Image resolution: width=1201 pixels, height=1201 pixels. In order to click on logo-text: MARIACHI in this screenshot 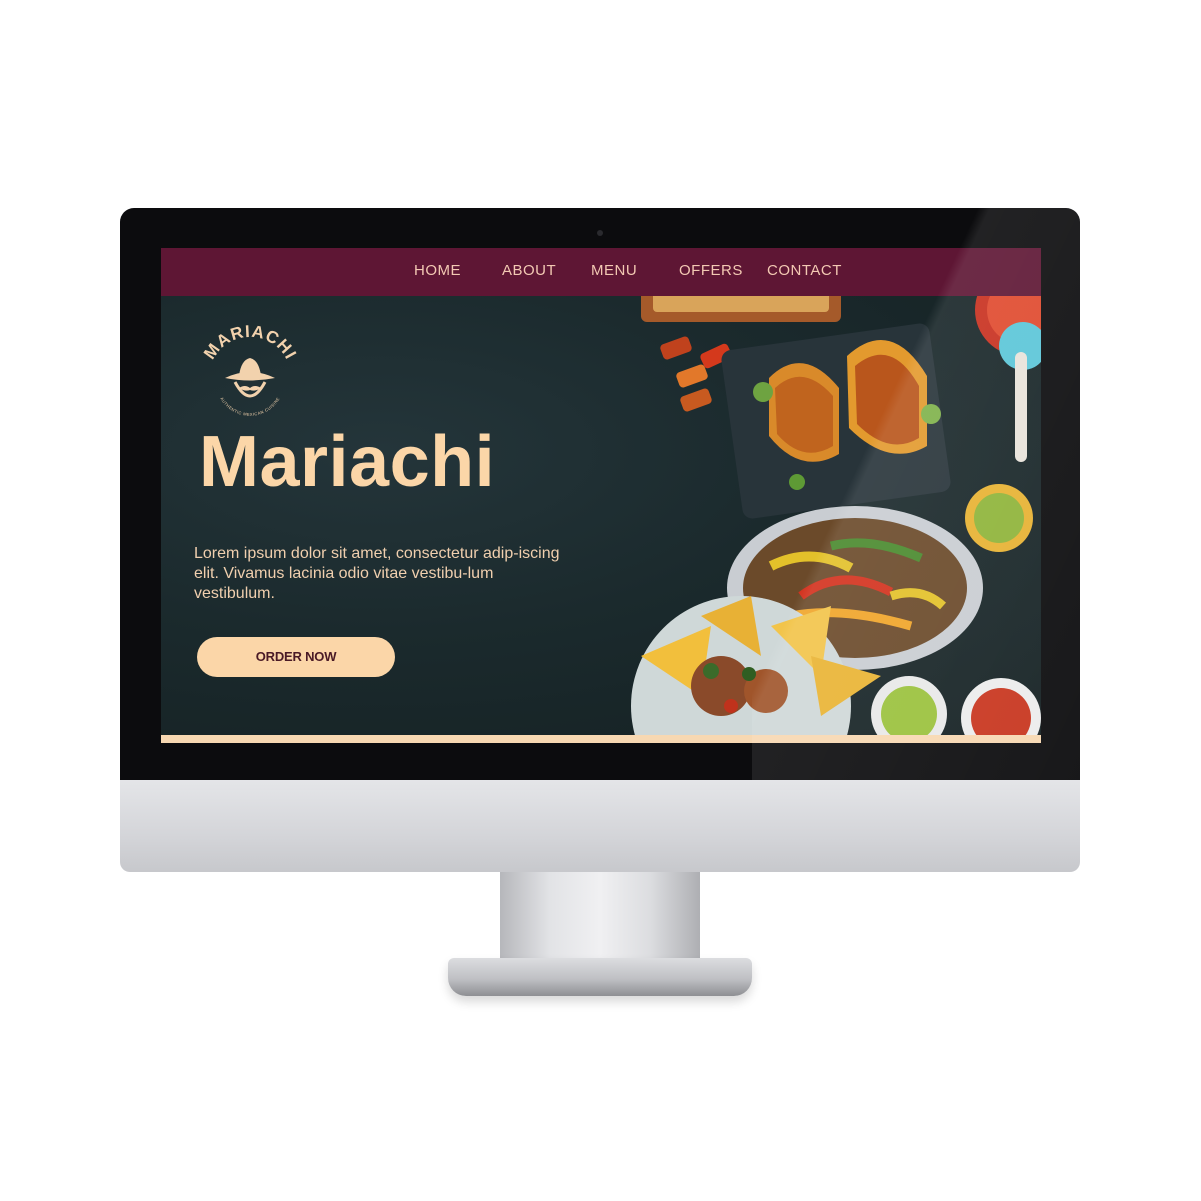, I will do `click(249, 342)`.